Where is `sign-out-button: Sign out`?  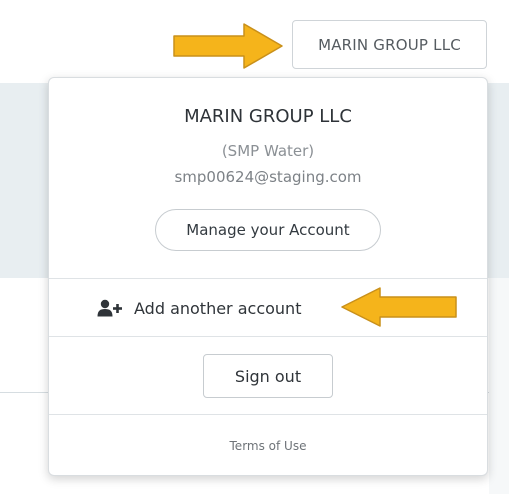 sign-out-button: Sign out is located at coordinates (268, 376).